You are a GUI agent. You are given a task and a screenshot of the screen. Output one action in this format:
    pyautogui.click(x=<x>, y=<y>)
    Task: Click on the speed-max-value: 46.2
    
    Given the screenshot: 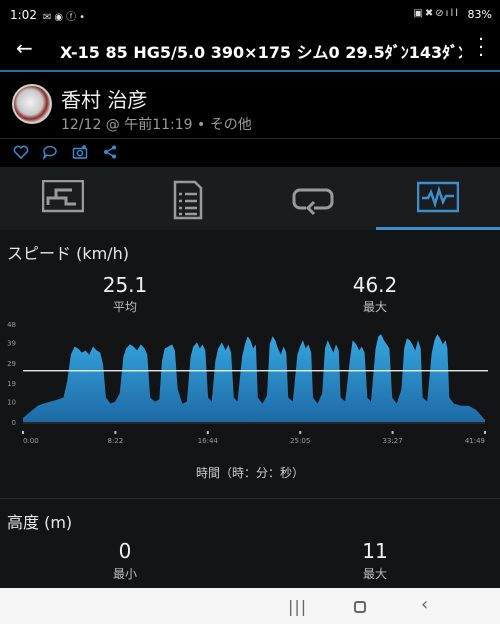 What is the action you would take?
    pyautogui.click(x=375, y=285)
    